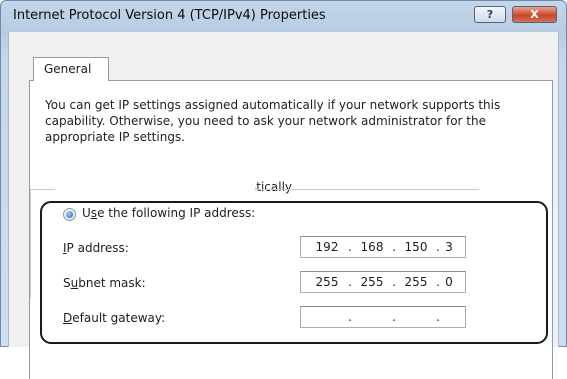  I want to click on octet-4: 0, so click(449, 282).